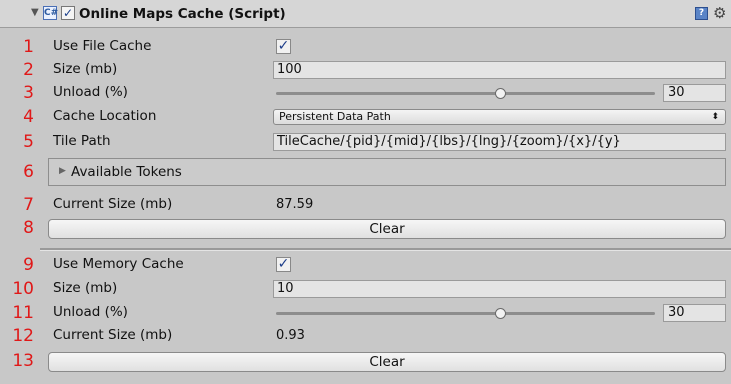  I want to click on file-current-size-value: 87.59, so click(295, 204).